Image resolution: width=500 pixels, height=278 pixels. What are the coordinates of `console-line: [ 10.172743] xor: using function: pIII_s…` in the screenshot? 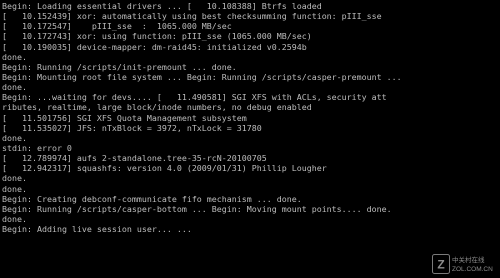 It's located at (157, 36).